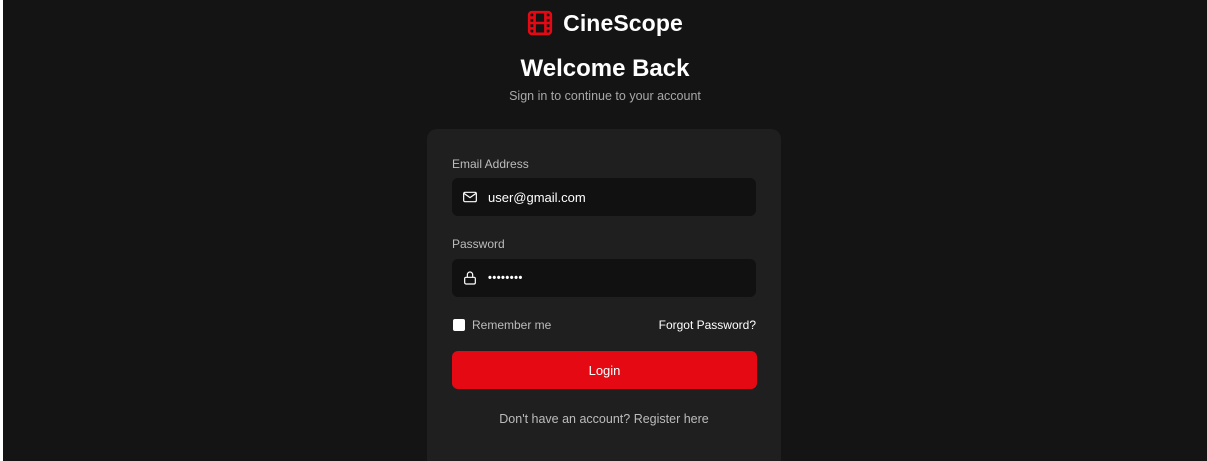 The image size is (1207, 461). What do you see at coordinates (604, 370) in the screenshot?
I see `login-button: Login` at bounding box center [604, 370].